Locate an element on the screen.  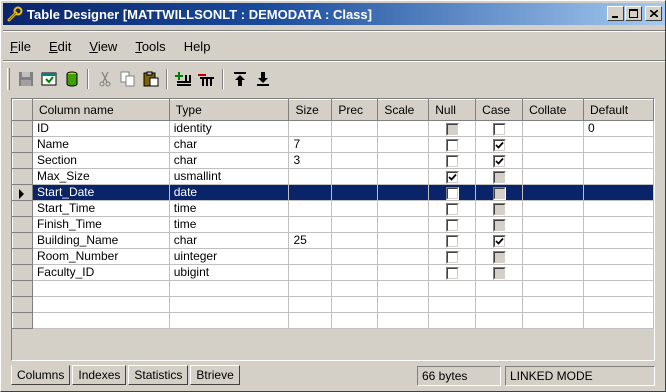
table-row: Faculty_ID ubigint is located at coordinates (333, 272).